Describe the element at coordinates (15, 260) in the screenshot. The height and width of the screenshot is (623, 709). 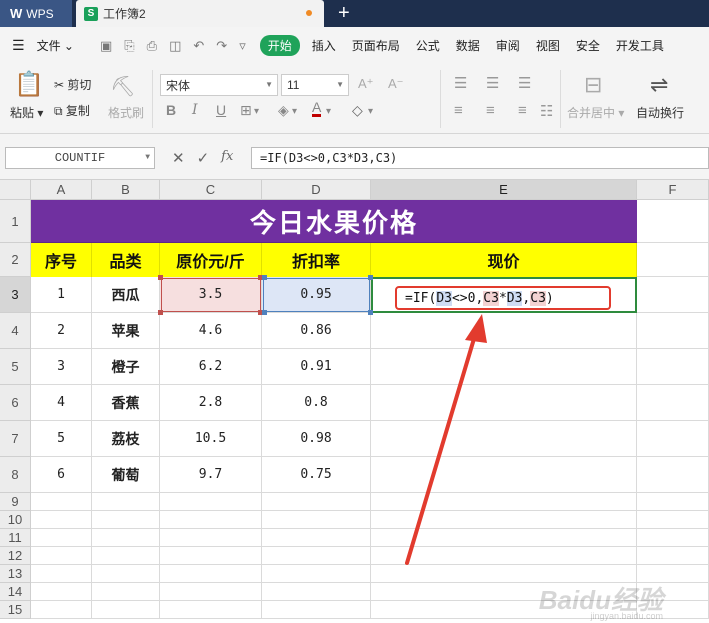
I see `row-header-2: 2` at that location.